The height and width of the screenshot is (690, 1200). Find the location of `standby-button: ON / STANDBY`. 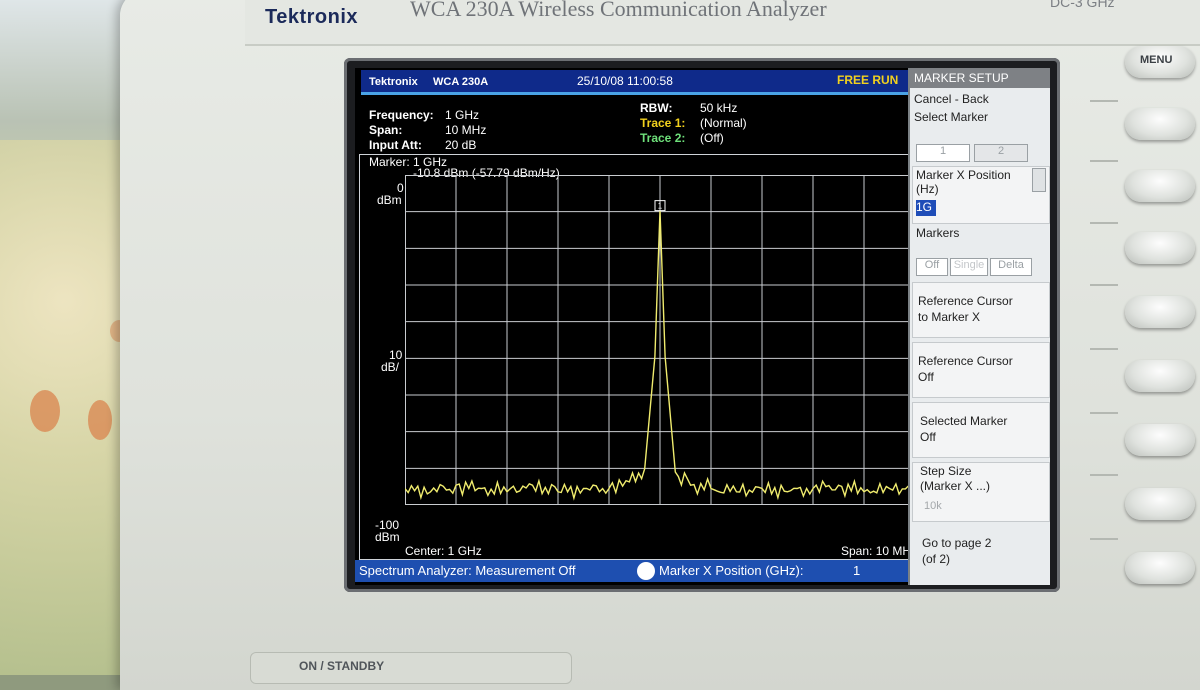

standby-button: ON / STANDBY is located at coordinates (411, 668).